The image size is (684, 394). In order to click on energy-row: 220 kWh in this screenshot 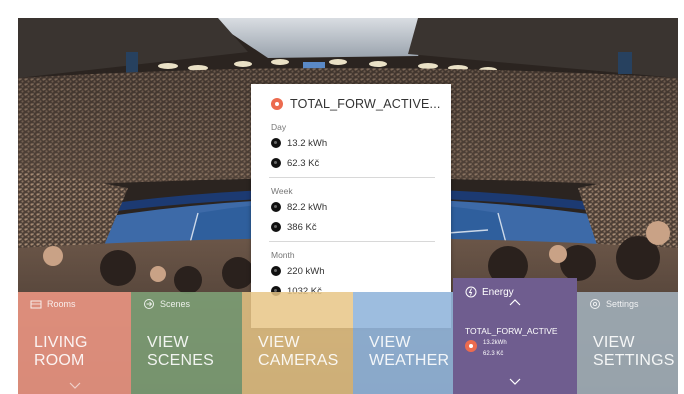, I will do `click(361, 271)`.